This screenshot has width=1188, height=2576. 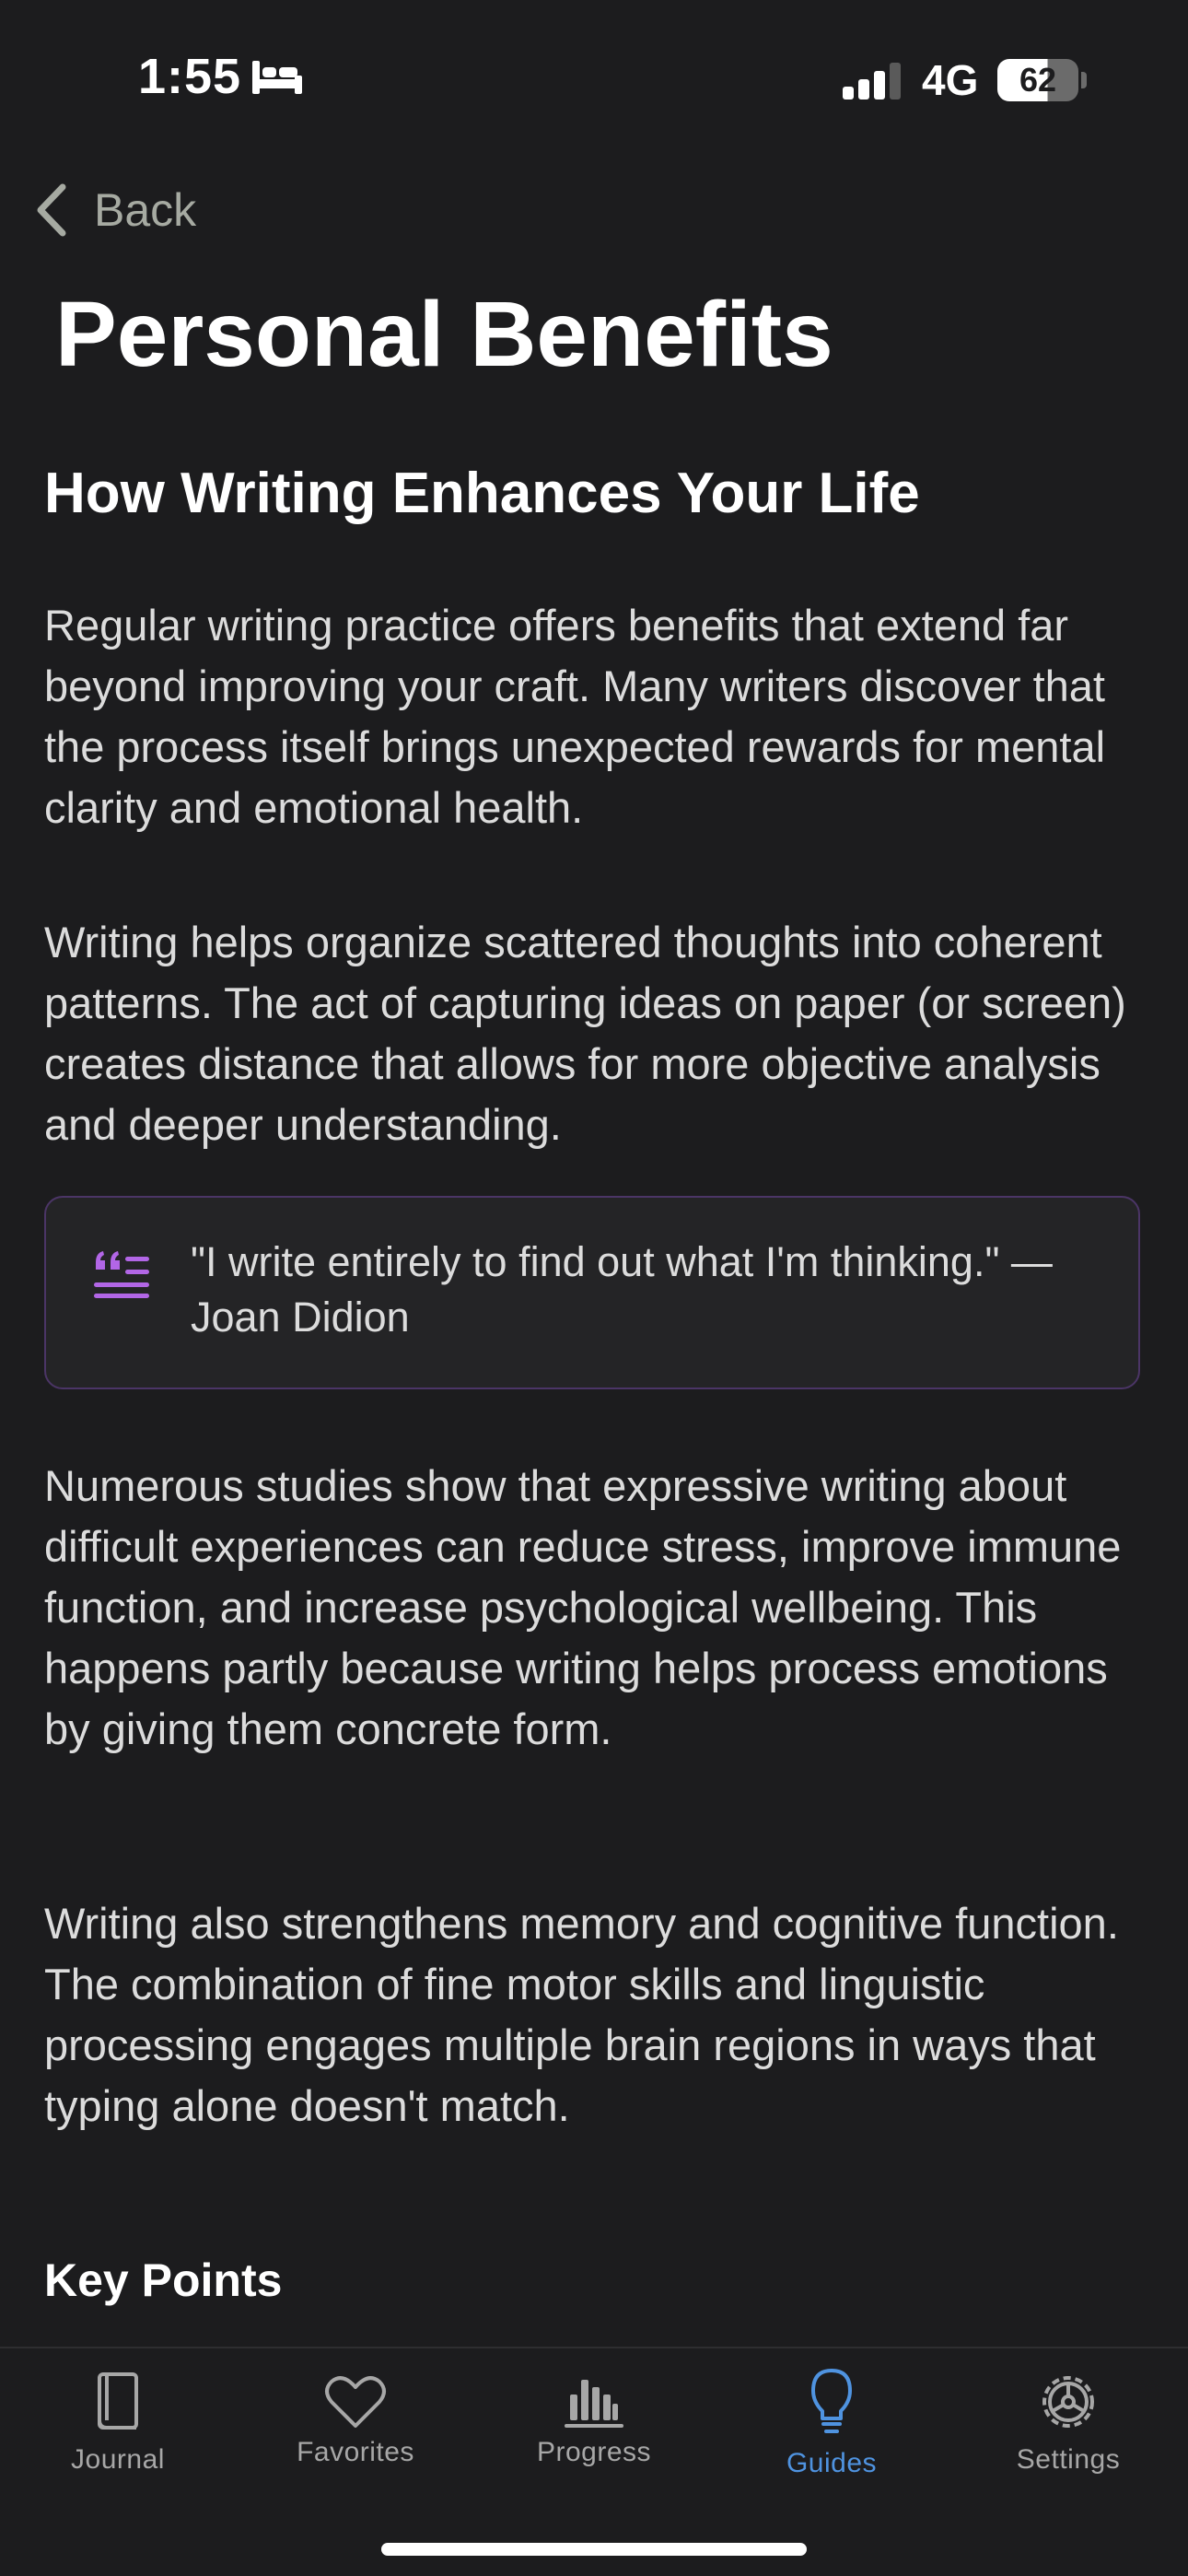 I want to click on battery-icon: 62, so click(x=1037, y=80).